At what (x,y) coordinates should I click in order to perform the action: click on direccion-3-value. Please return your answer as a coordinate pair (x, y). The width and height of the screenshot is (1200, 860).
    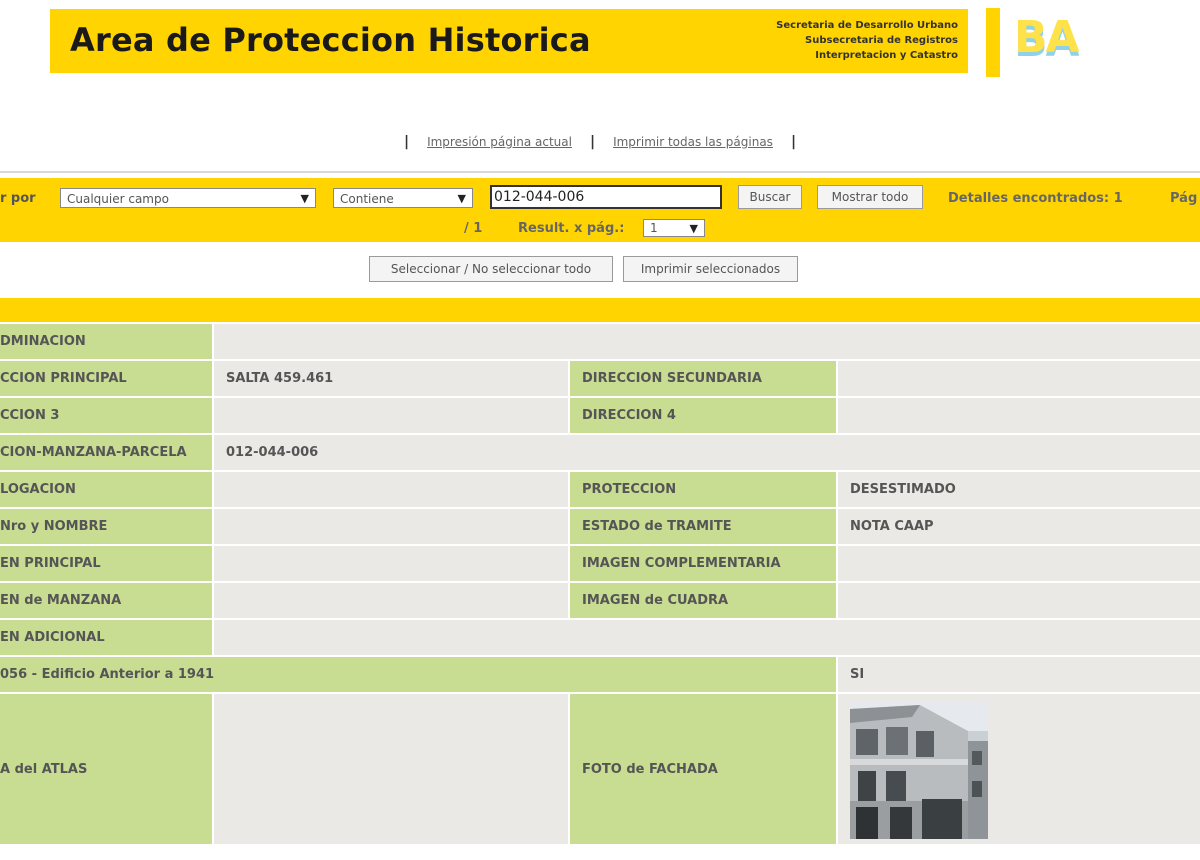
    Looking at the image, I should click on (391, 415).